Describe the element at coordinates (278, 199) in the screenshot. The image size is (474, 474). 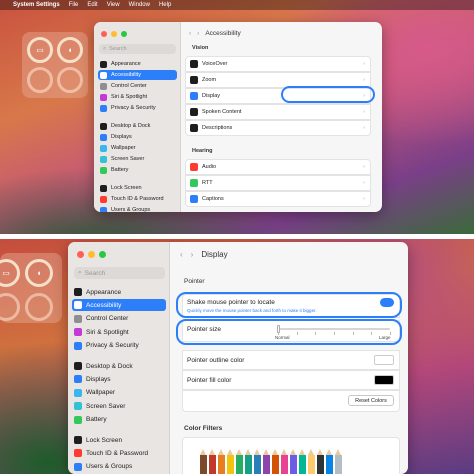
I see `row-captions: Captions ›` at that location.